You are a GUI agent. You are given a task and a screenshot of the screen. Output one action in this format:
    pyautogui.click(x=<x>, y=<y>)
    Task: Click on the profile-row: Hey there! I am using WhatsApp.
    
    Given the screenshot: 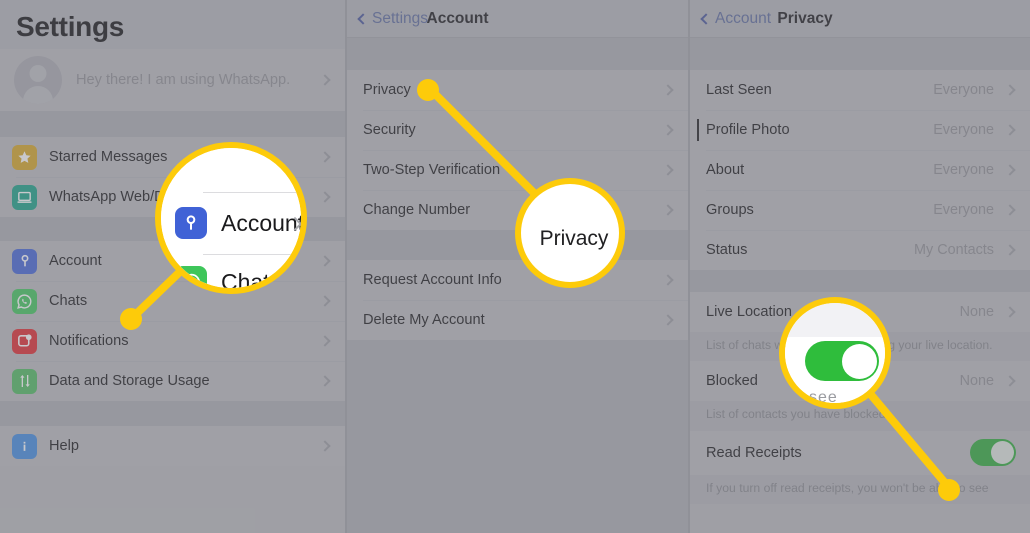 What is the action you would take?
    pyautogui.click(x=172, y=80)
    